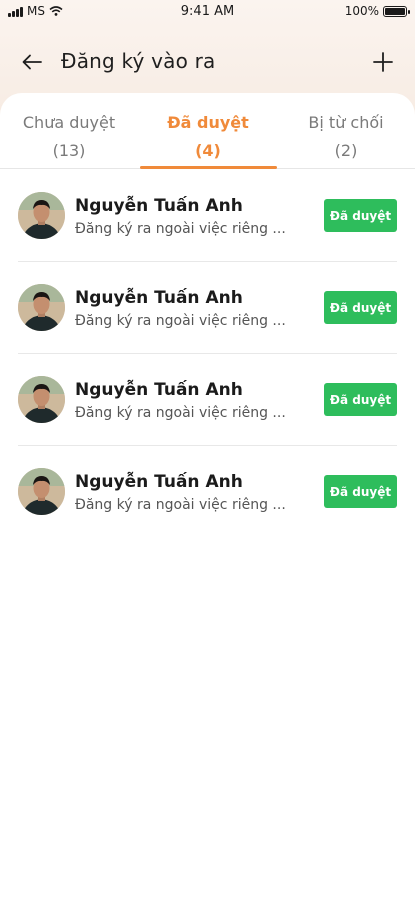  Describe the element at coordinates (396, 11) in the screenshot. I see `battery-icon` at that location.